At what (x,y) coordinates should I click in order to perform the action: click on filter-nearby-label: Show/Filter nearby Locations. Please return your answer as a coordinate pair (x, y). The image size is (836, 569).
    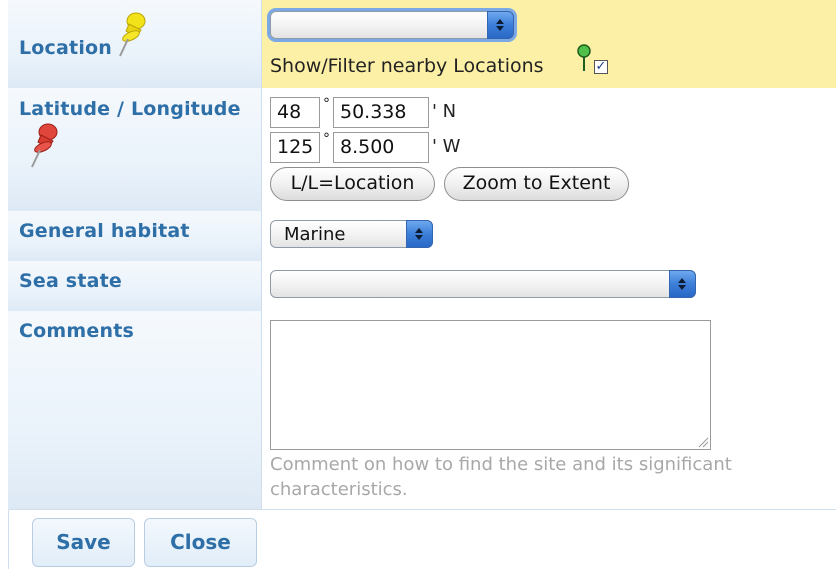
    Looking at the image, I should click on (407, 66).